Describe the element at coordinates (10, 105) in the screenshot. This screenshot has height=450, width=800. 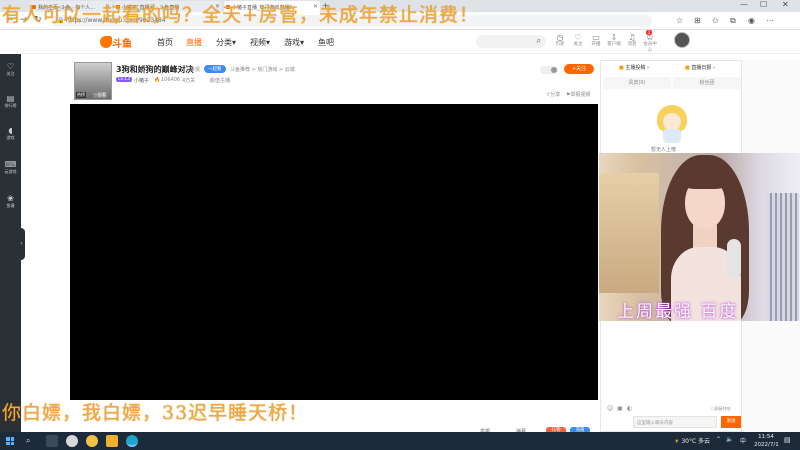
I see `sidebar-item-label: 排行榜` at that location.